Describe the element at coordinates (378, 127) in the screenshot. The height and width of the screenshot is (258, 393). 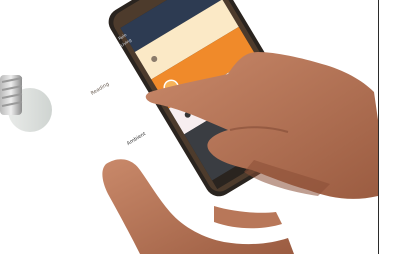
I see `vertical-divider` at that location.